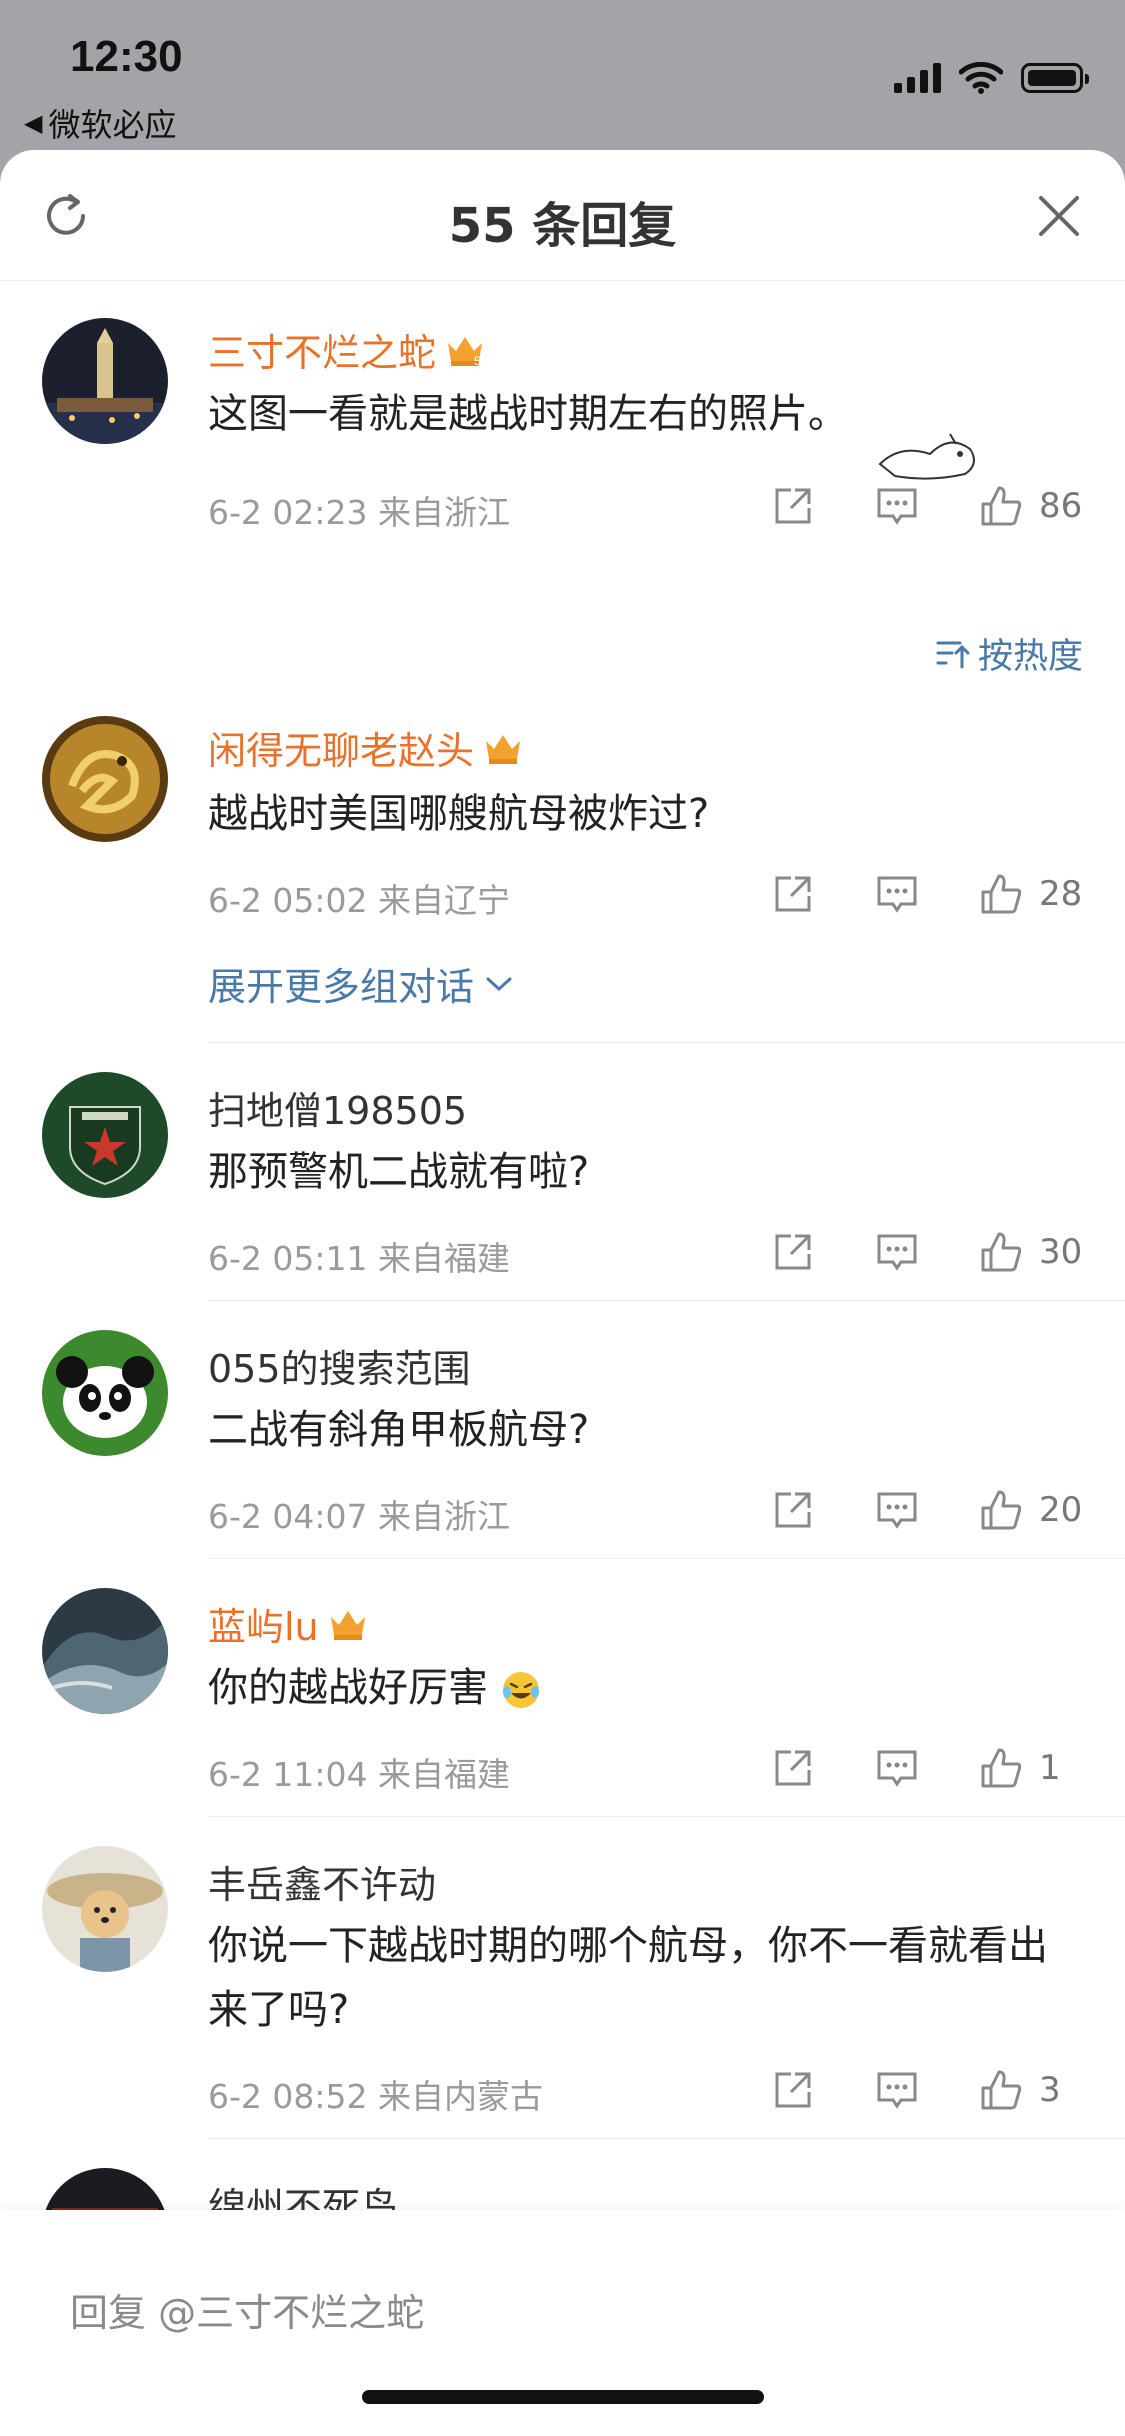 The image size is (1125, 2436). I want to click on expand-more-conversations-link: 展开更多组对话, so click(361, 983).